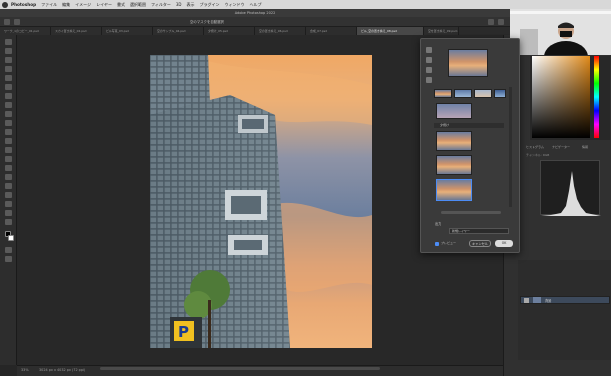 This screenshot has width=611, height=376. Describe the element at coordinates (331, 31) in the screenshot. I see `doc-tab: 合成_07.psd` at that location.